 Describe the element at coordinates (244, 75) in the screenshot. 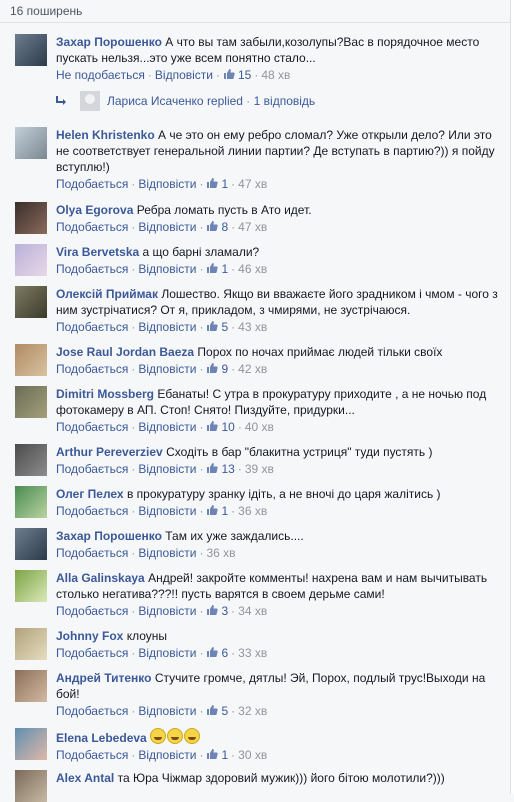

I see `like-count: 15` at that location.